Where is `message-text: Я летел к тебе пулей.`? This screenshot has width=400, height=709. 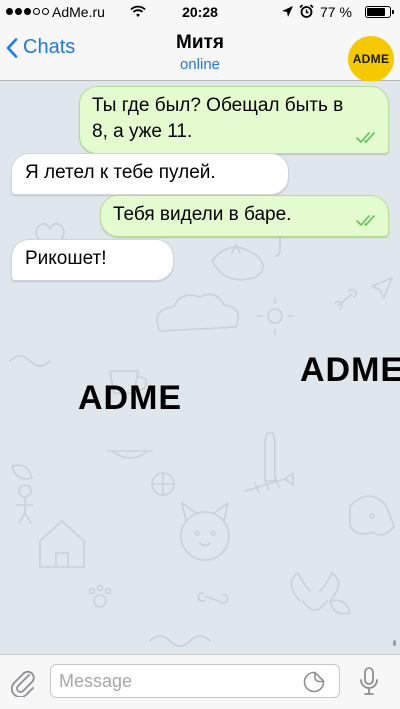 message-text: Я летел к тебе пулей. is located at coordinates (120, 172).